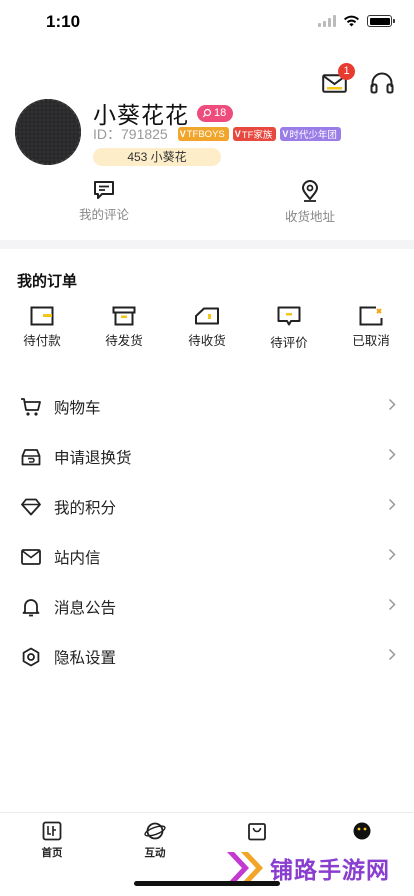 Image resolution: width=414 pixels, height=896 pixels. I want to click on location-pin-icon, so click(310, 191).